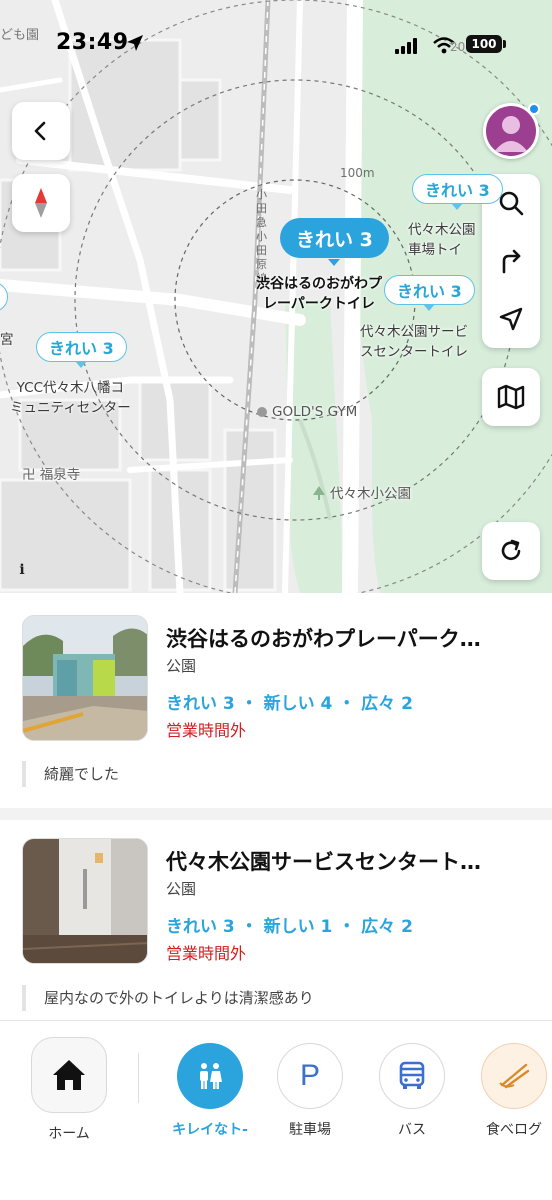 The height and width of the screenshot is (1200, 552). I want to click on parking-category-button: P, so click(310, 1076).